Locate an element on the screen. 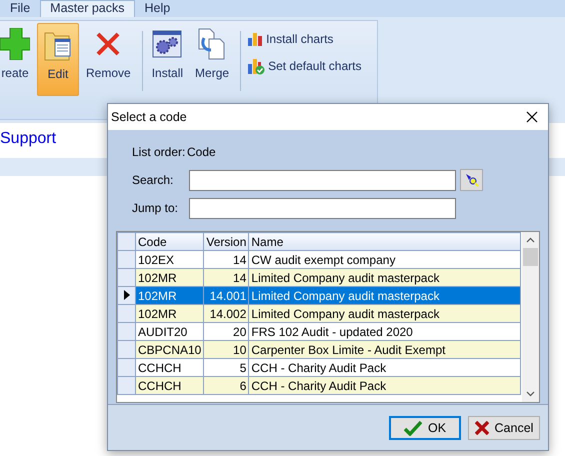 The image size is (565, 456). menu-tab: Master packs is located at coordinates (87, 8).